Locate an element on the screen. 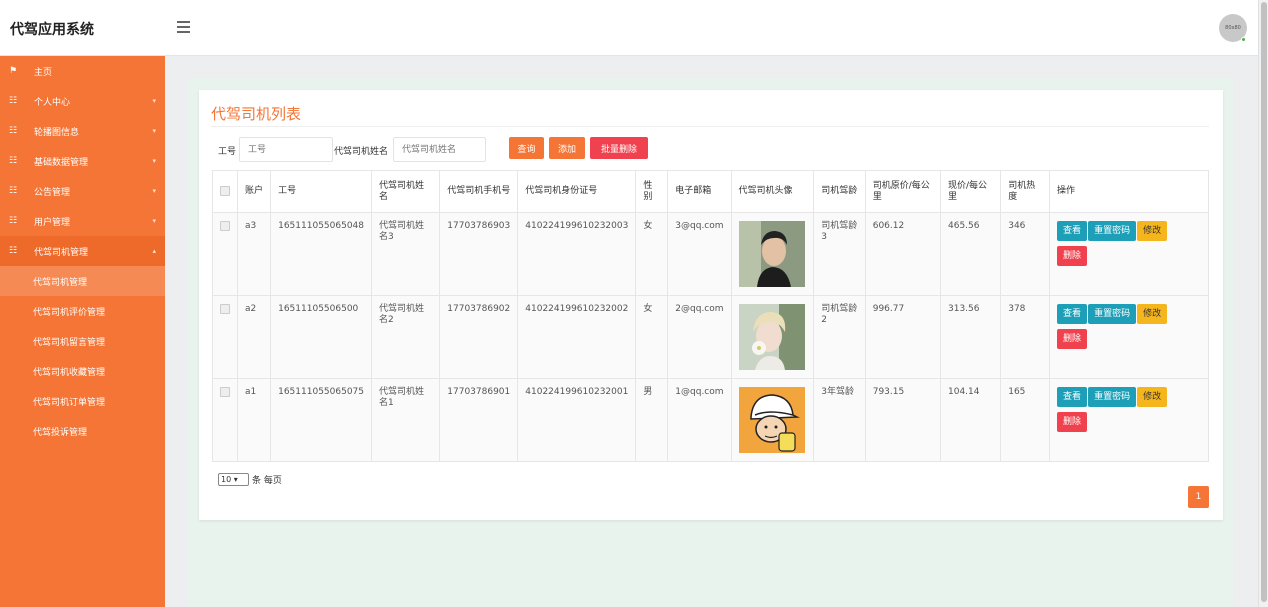 The width and height of the screenshot is (1268, 607). column-header: 司机热度 is located at coordinates (1025, 191).